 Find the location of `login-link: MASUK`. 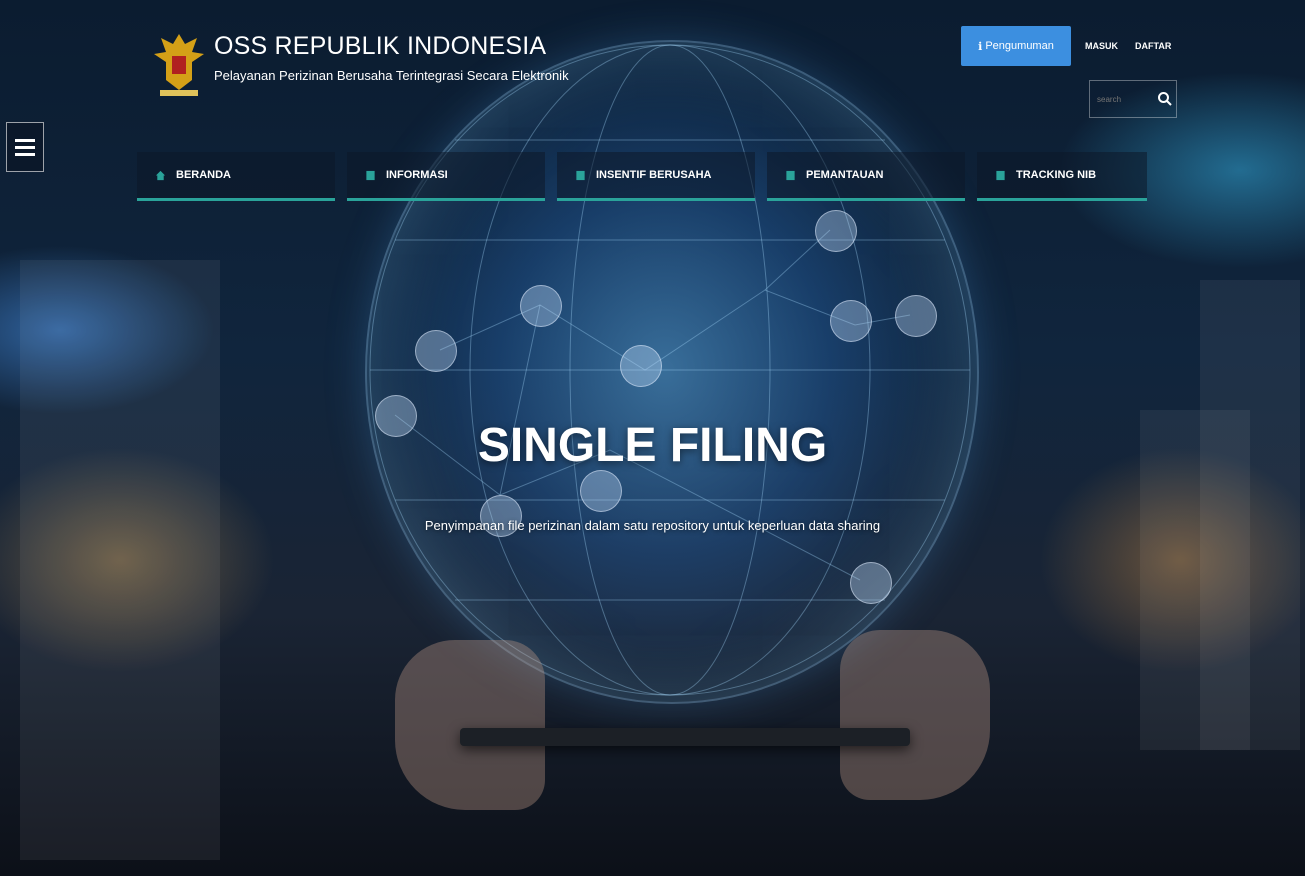

login-link: MASUK is located at coordinates (1101, 46).